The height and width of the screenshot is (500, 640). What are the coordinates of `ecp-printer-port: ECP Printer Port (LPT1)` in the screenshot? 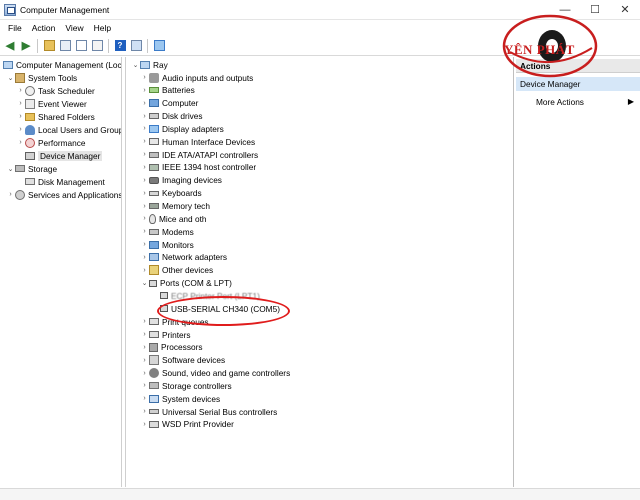 It's located at (210, 295).